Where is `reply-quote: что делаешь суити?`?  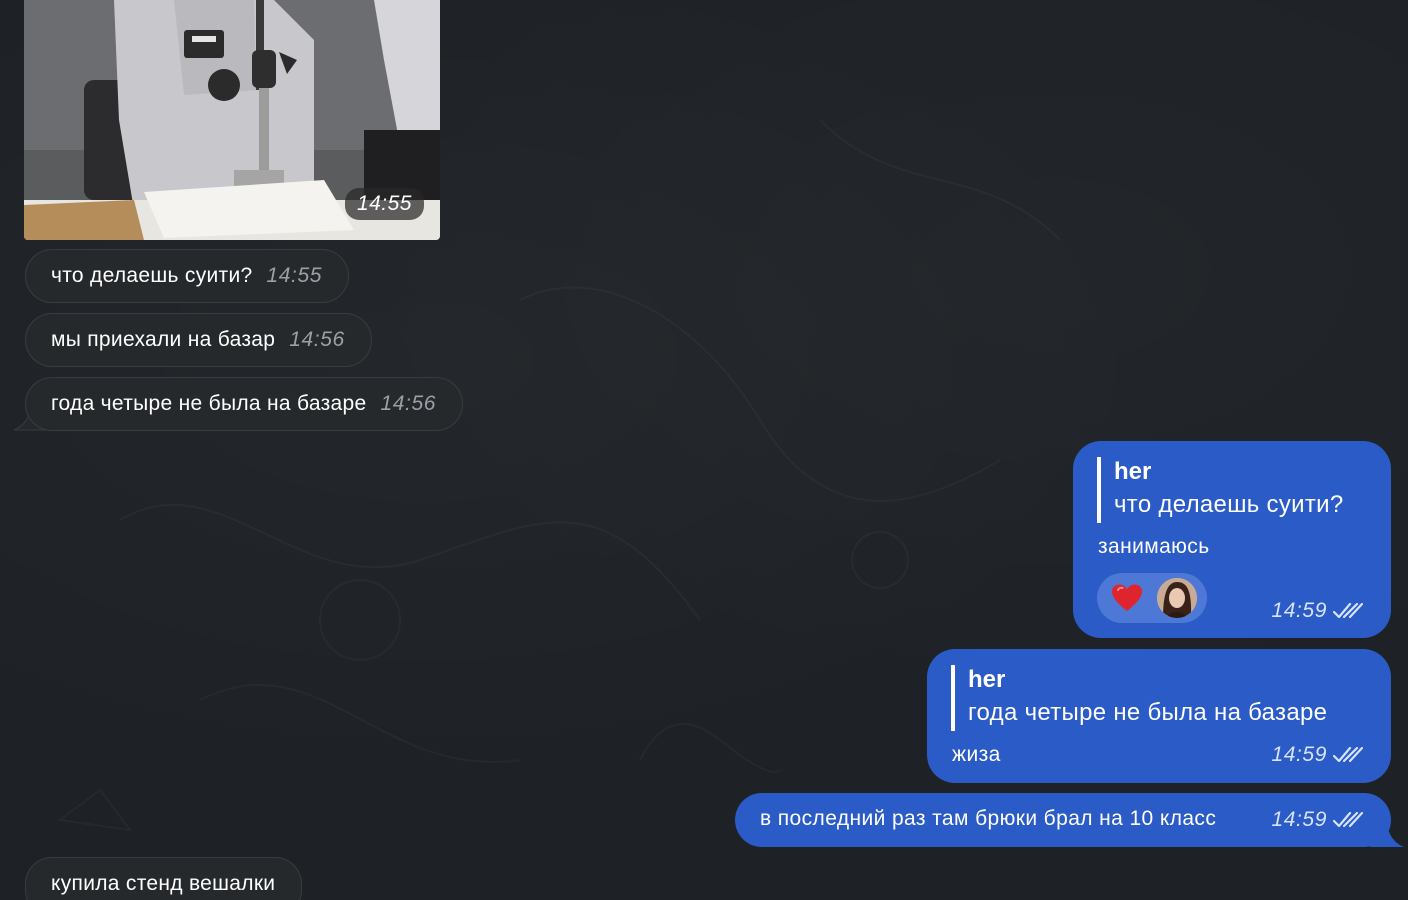 reply-quote: что делаешь суити? is located at coordinates (1229, 504).